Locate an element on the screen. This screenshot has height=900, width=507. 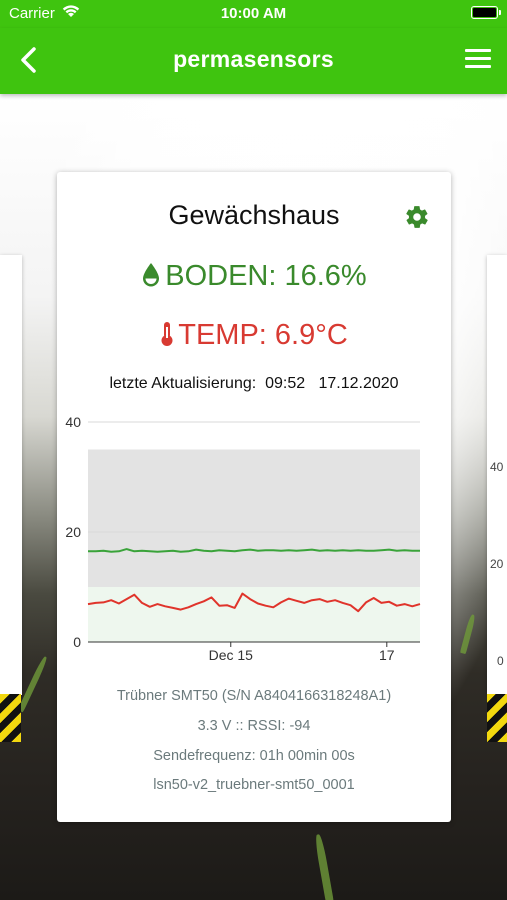
clock-label: 10:00 AM is located at coordinates (253, 13).